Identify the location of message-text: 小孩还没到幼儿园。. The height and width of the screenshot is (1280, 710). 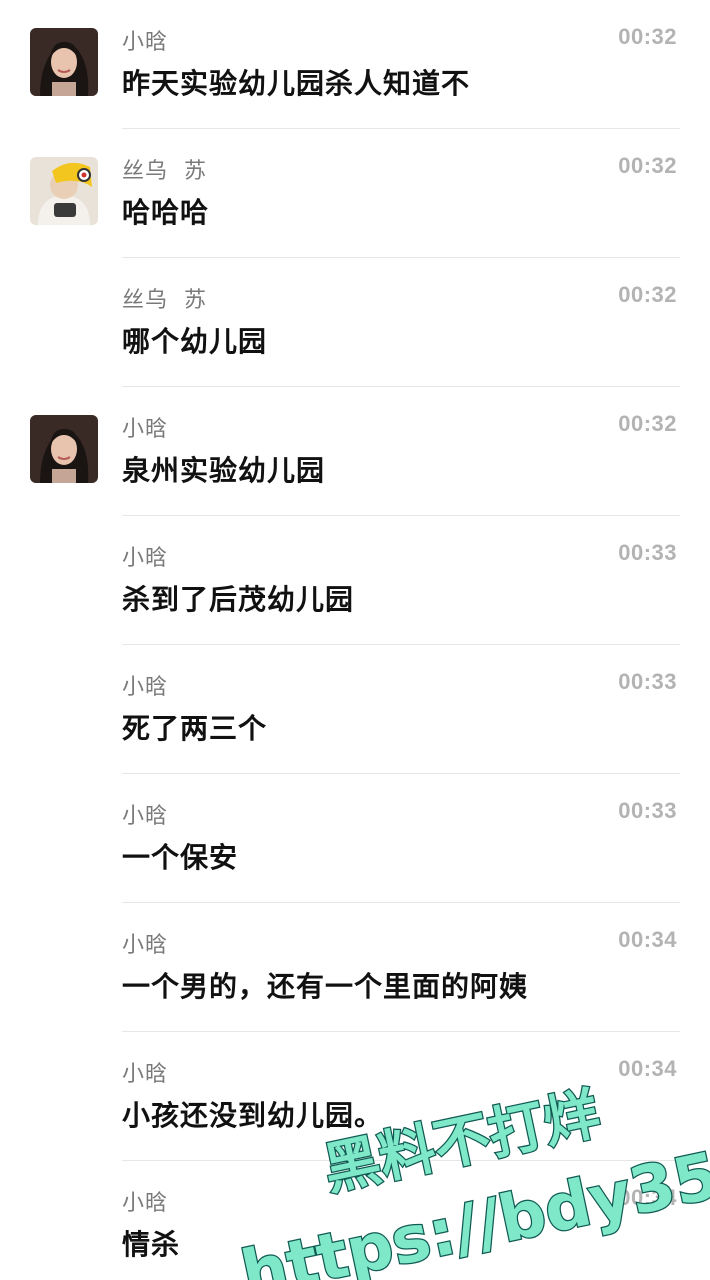
(253, 1115).